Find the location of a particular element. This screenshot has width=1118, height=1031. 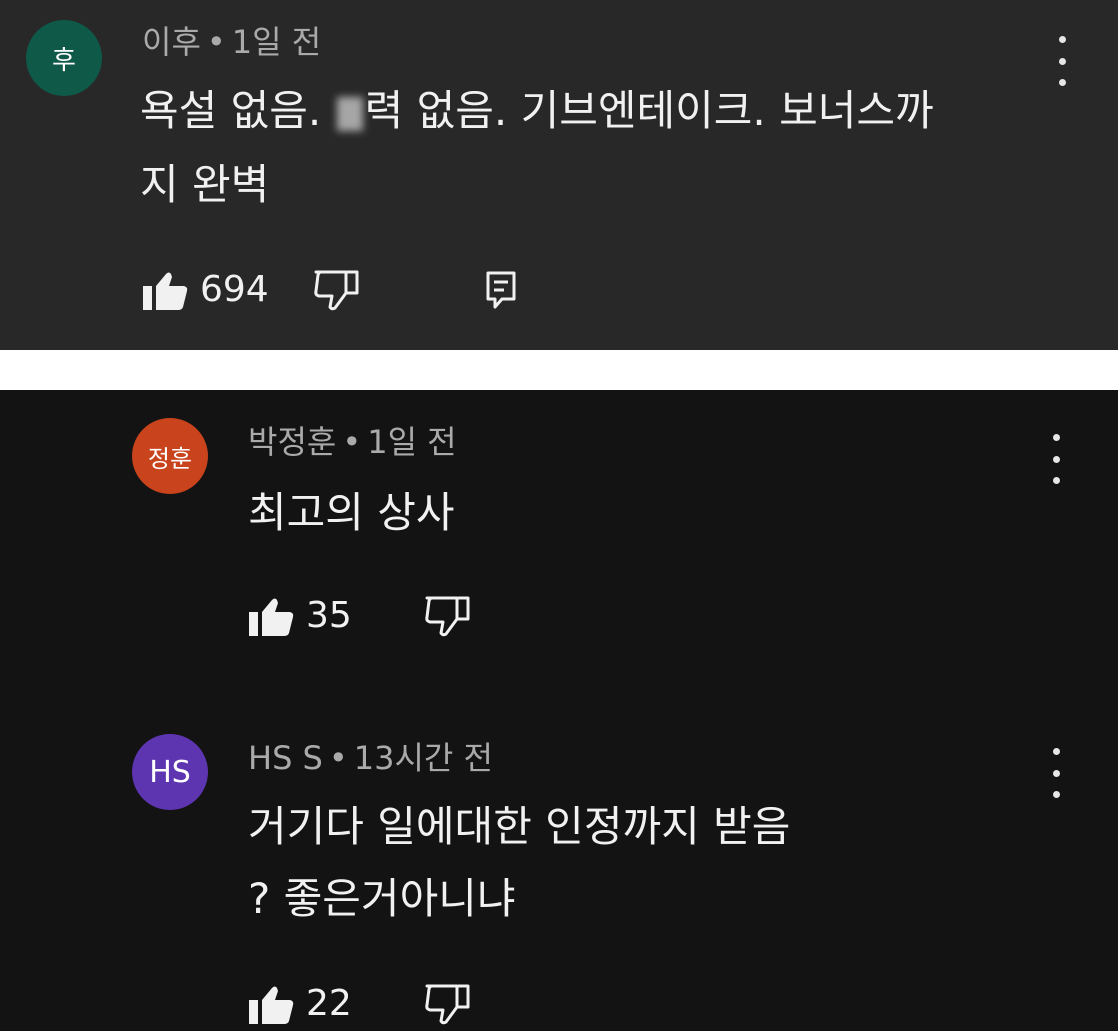

reply-icon is located at coordinates (501, 290).